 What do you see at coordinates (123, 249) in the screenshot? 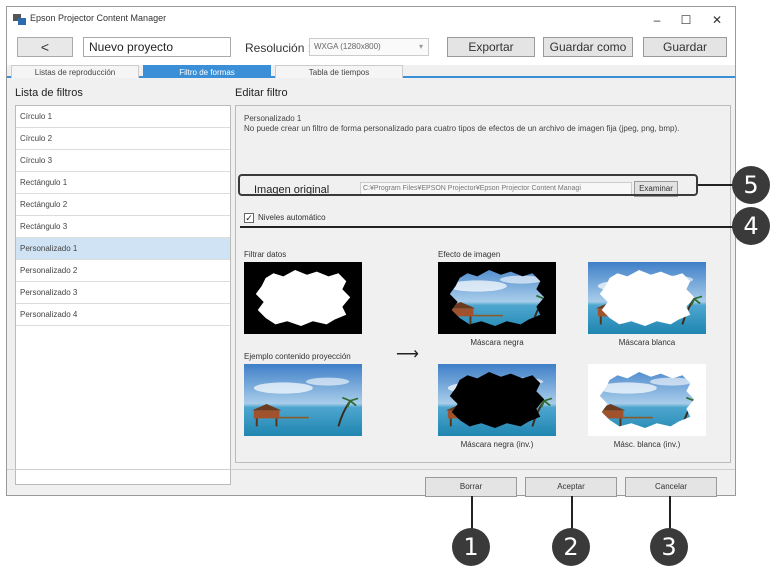
I see `list-item-selected: Personalizado 1` at bounding box center [123, 249].